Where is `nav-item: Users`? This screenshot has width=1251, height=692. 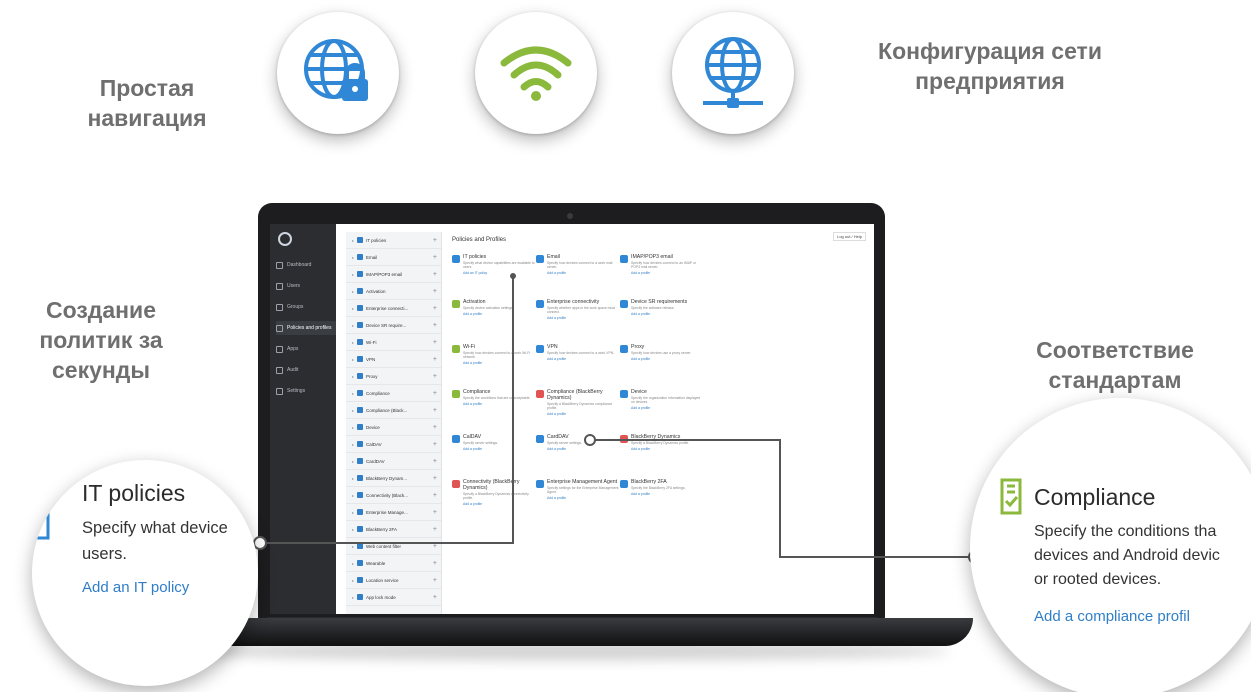
nav-item: Users is located at coordinates (306, 286).